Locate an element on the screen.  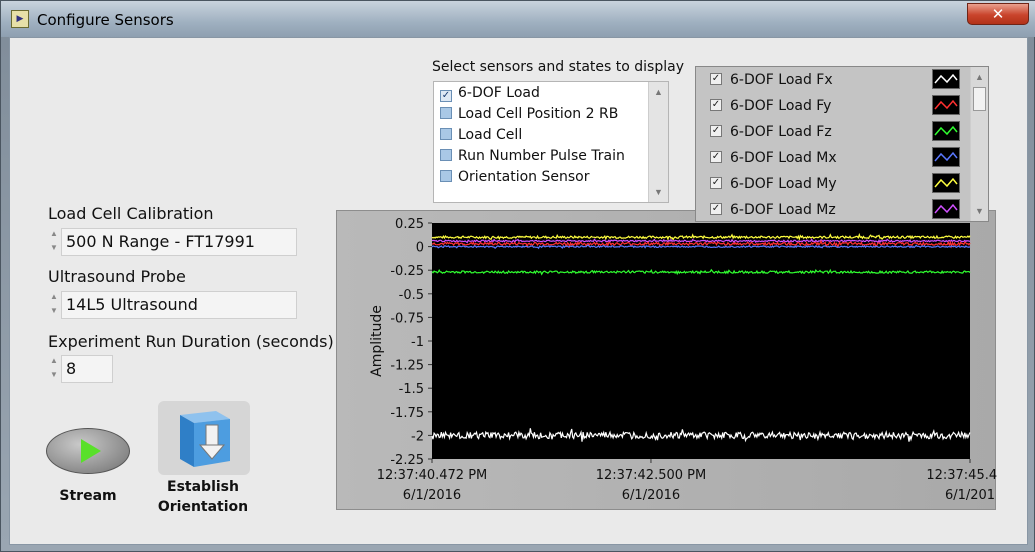
run-duration-input: 8 is located at coordinates (87, 369).